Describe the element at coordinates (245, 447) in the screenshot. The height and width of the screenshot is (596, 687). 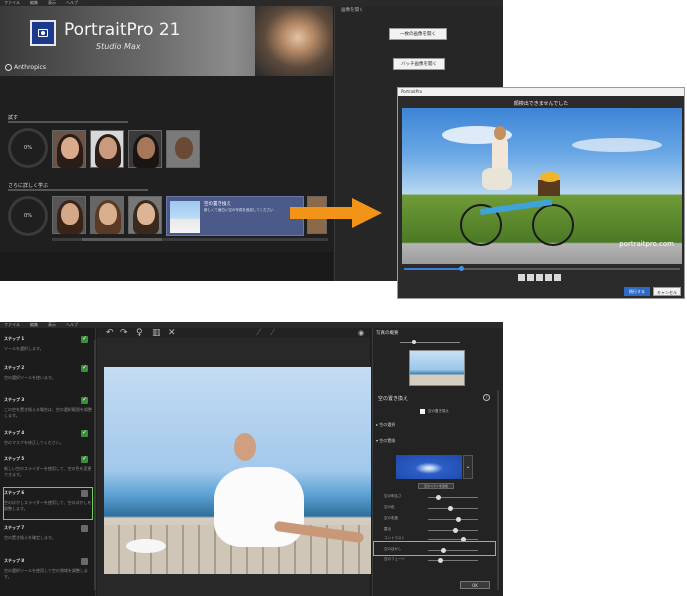
I see `woman-head` at that location.